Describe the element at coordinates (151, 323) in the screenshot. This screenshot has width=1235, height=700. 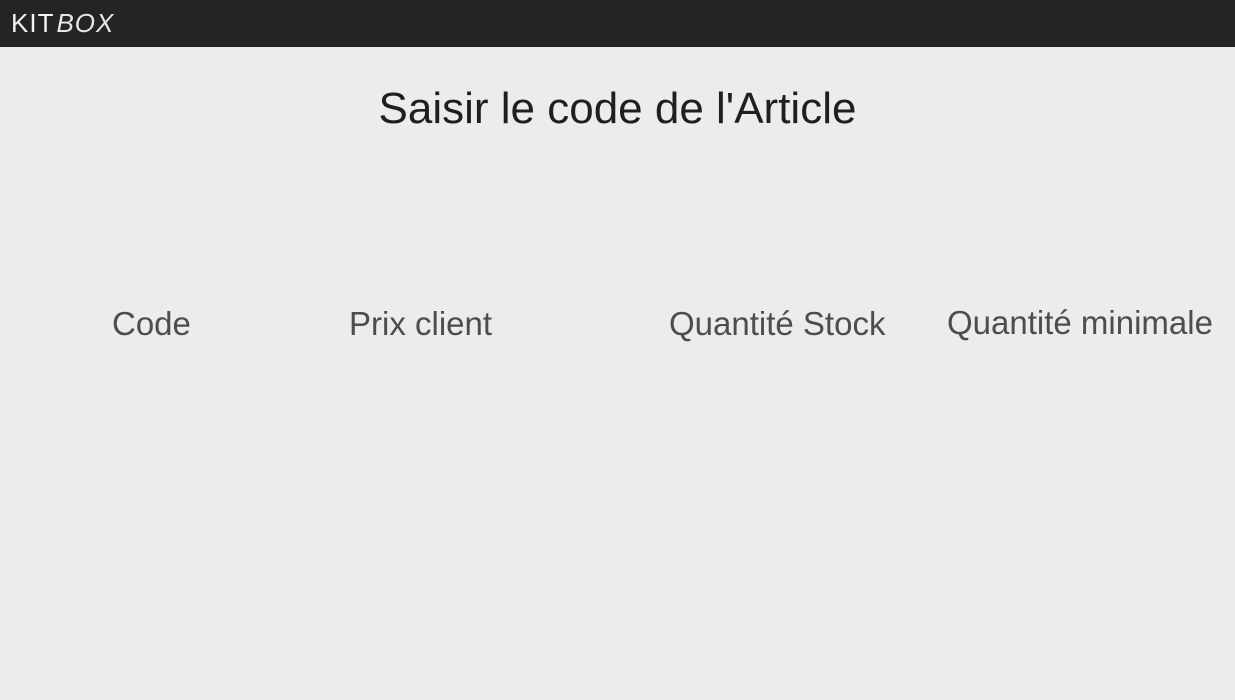
I see `column-header-code: Code` at that location.